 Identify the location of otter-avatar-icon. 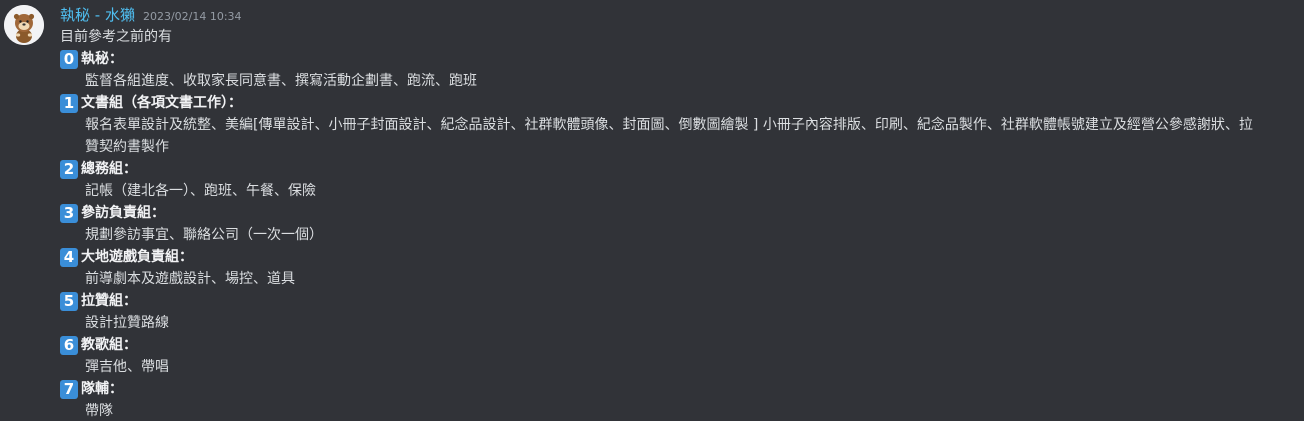
(24, 25).